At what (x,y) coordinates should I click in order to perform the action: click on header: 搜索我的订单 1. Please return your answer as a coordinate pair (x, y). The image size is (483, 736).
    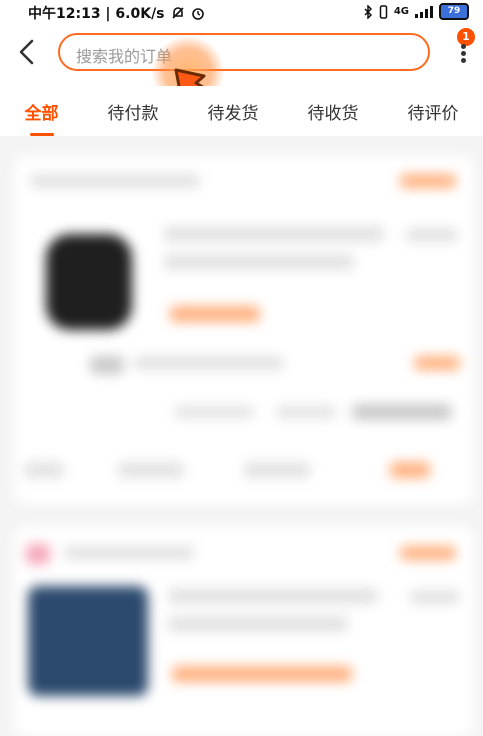
    Looking at the image, I should click on (241, 75).